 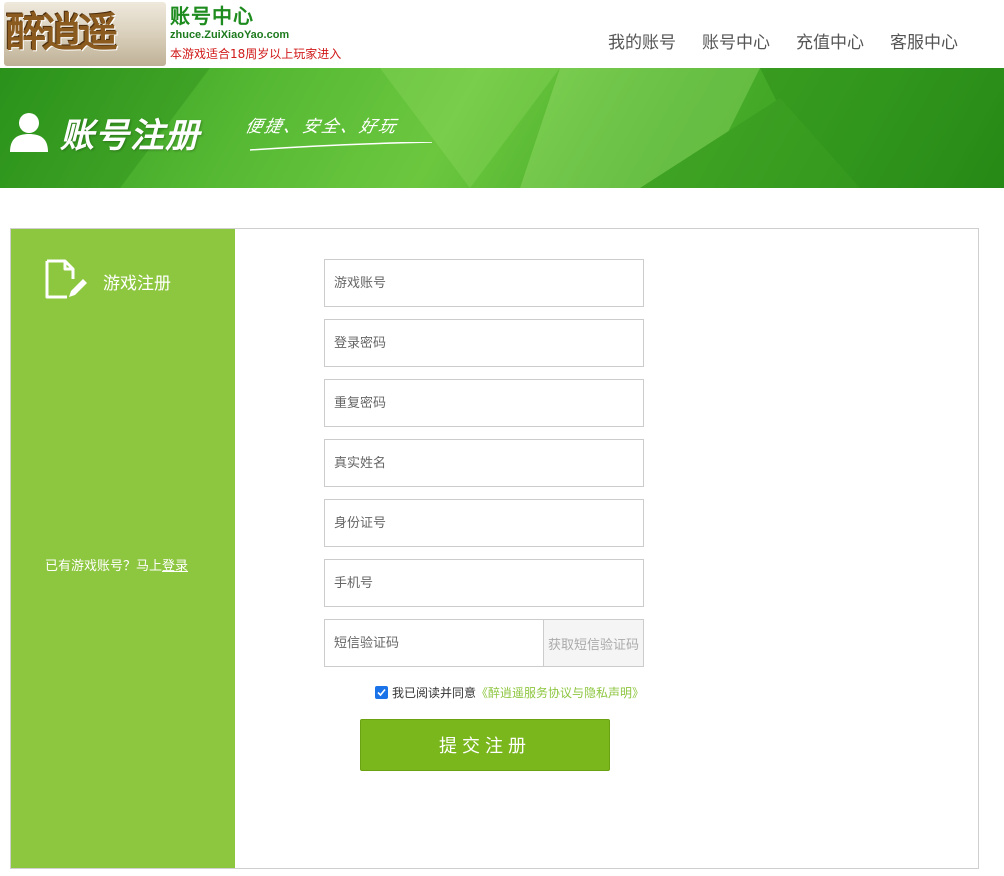 What do you see at coordinates (488, 523) in the screenshot?
I see `id-number-input` at bounding box center [488, 523].